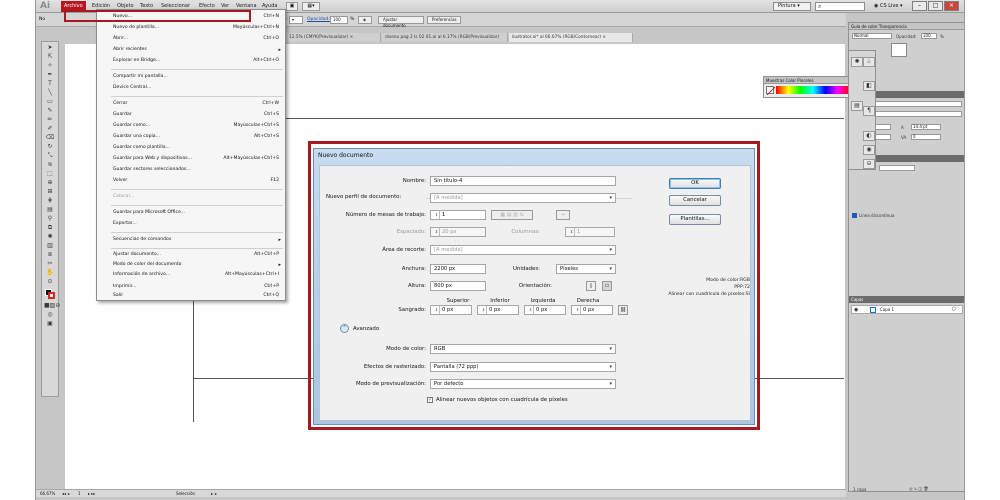 Image resolution: width=1000 pixels, height=500 pixels. What do you see at coordinates (191, 126) in the screenshot?
I see `menu-item-guardar-como: Guardar como... Mayúsculas+Ctrl+S` at bounding box center [191, 126].